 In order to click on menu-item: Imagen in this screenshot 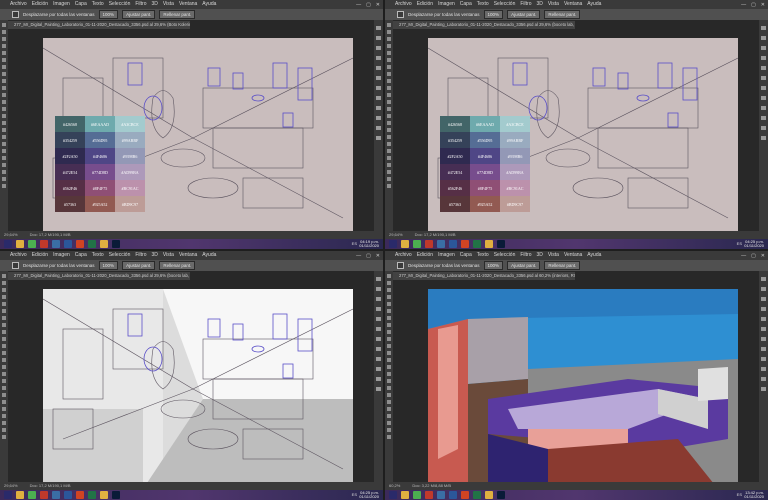, I will do `click(446, 4)`.